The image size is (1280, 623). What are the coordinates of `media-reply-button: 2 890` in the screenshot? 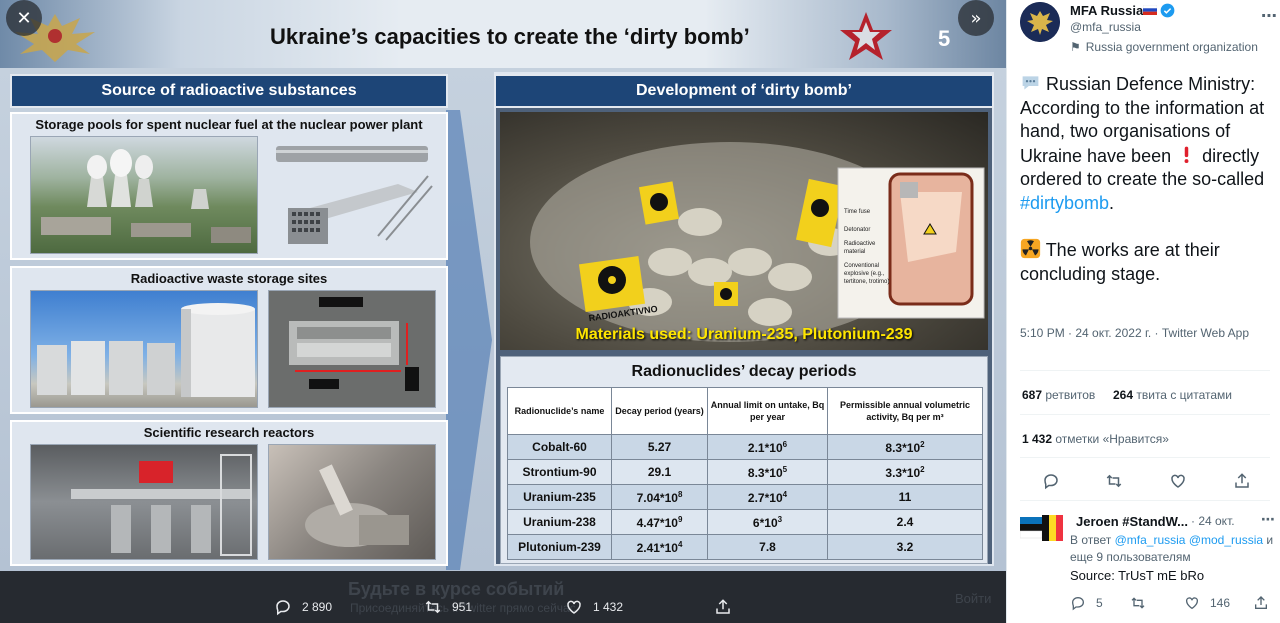 It's located at (303, 607).